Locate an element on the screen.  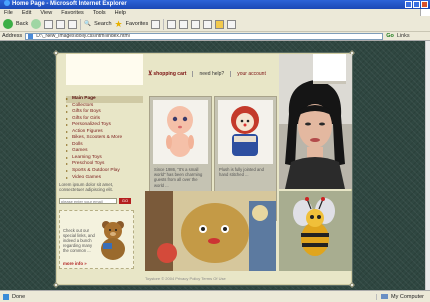
menu-tools: Tools is located at coordinates (99, 13).